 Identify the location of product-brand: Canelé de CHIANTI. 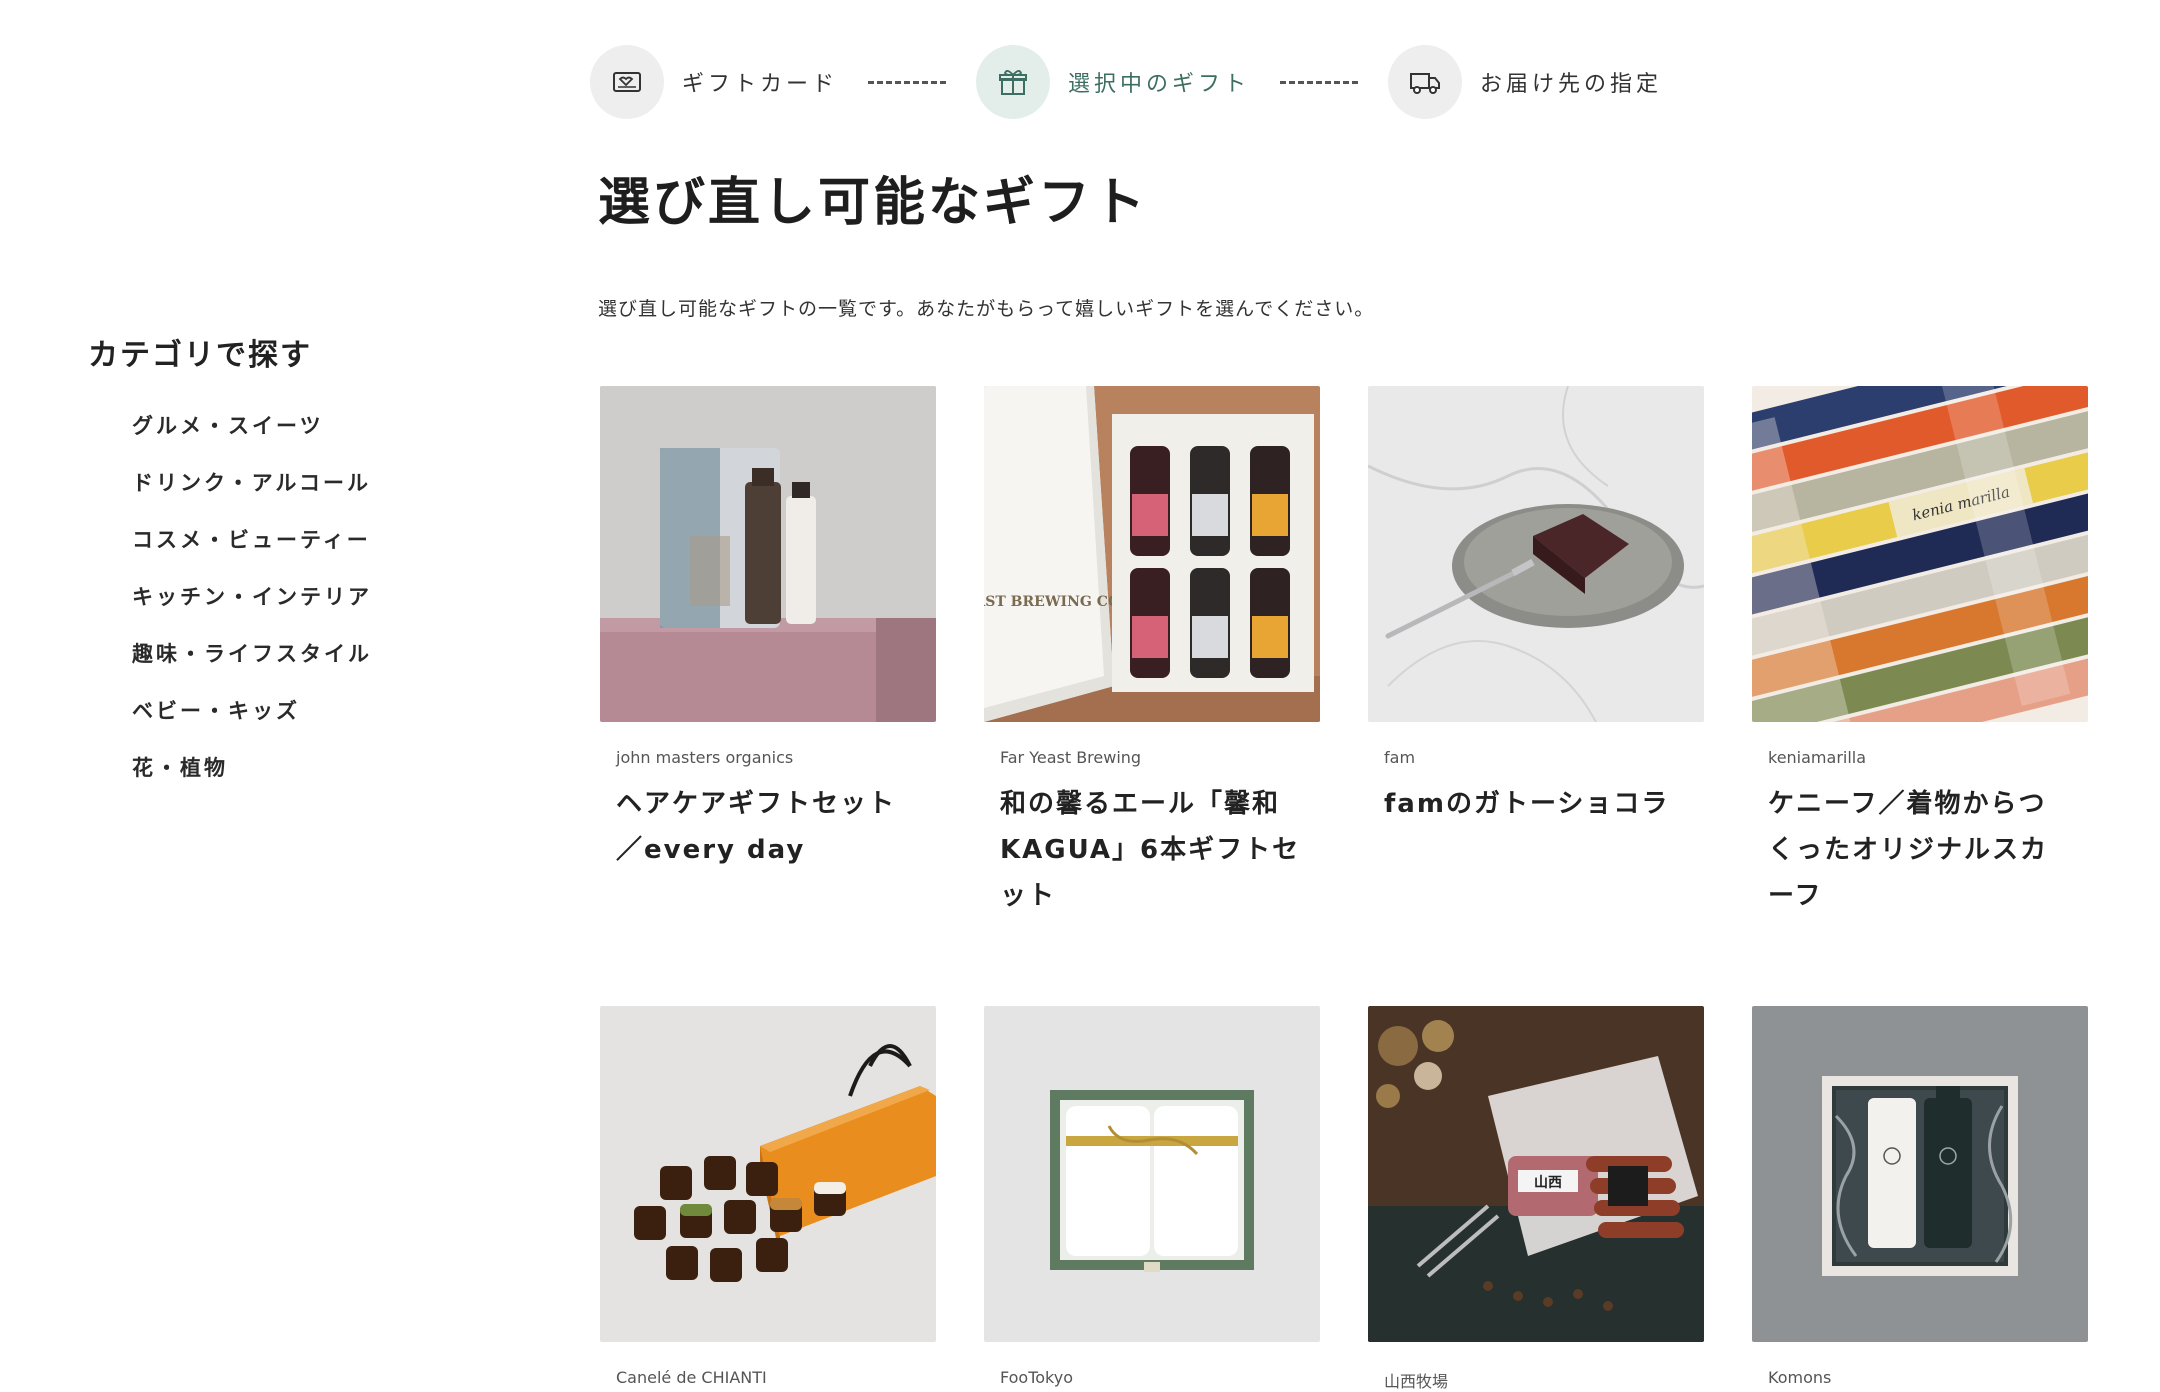
(691, 1377).